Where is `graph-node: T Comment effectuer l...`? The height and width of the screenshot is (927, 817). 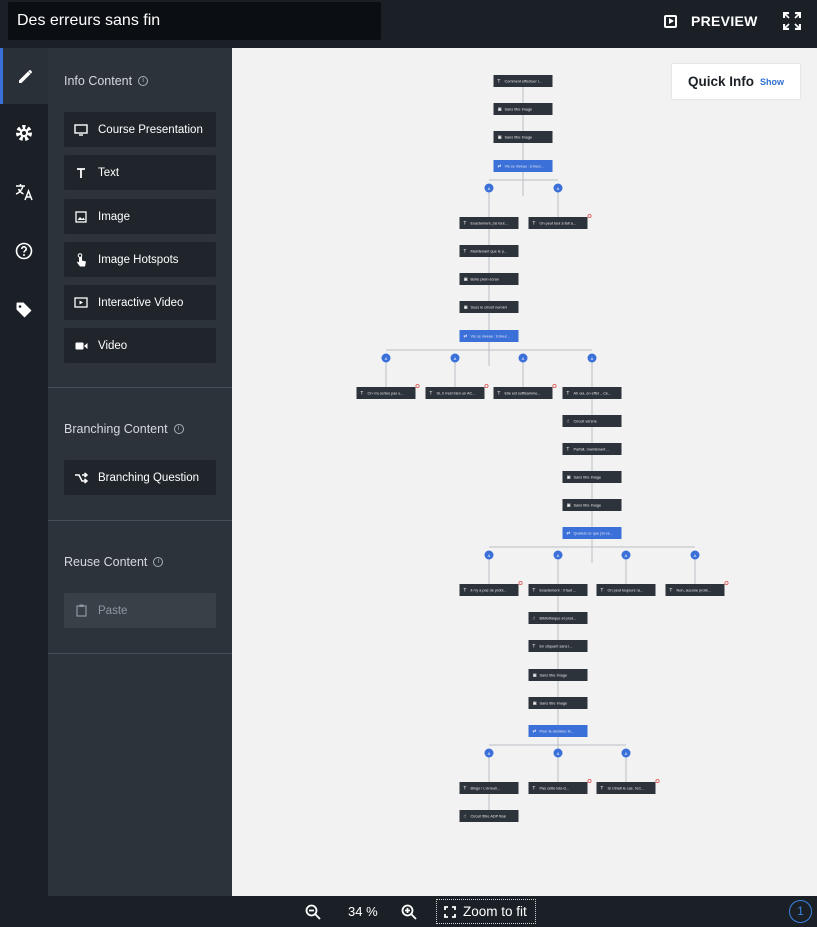 graph-node: T Comment effectuer l... is located at coordinates (523, 81).